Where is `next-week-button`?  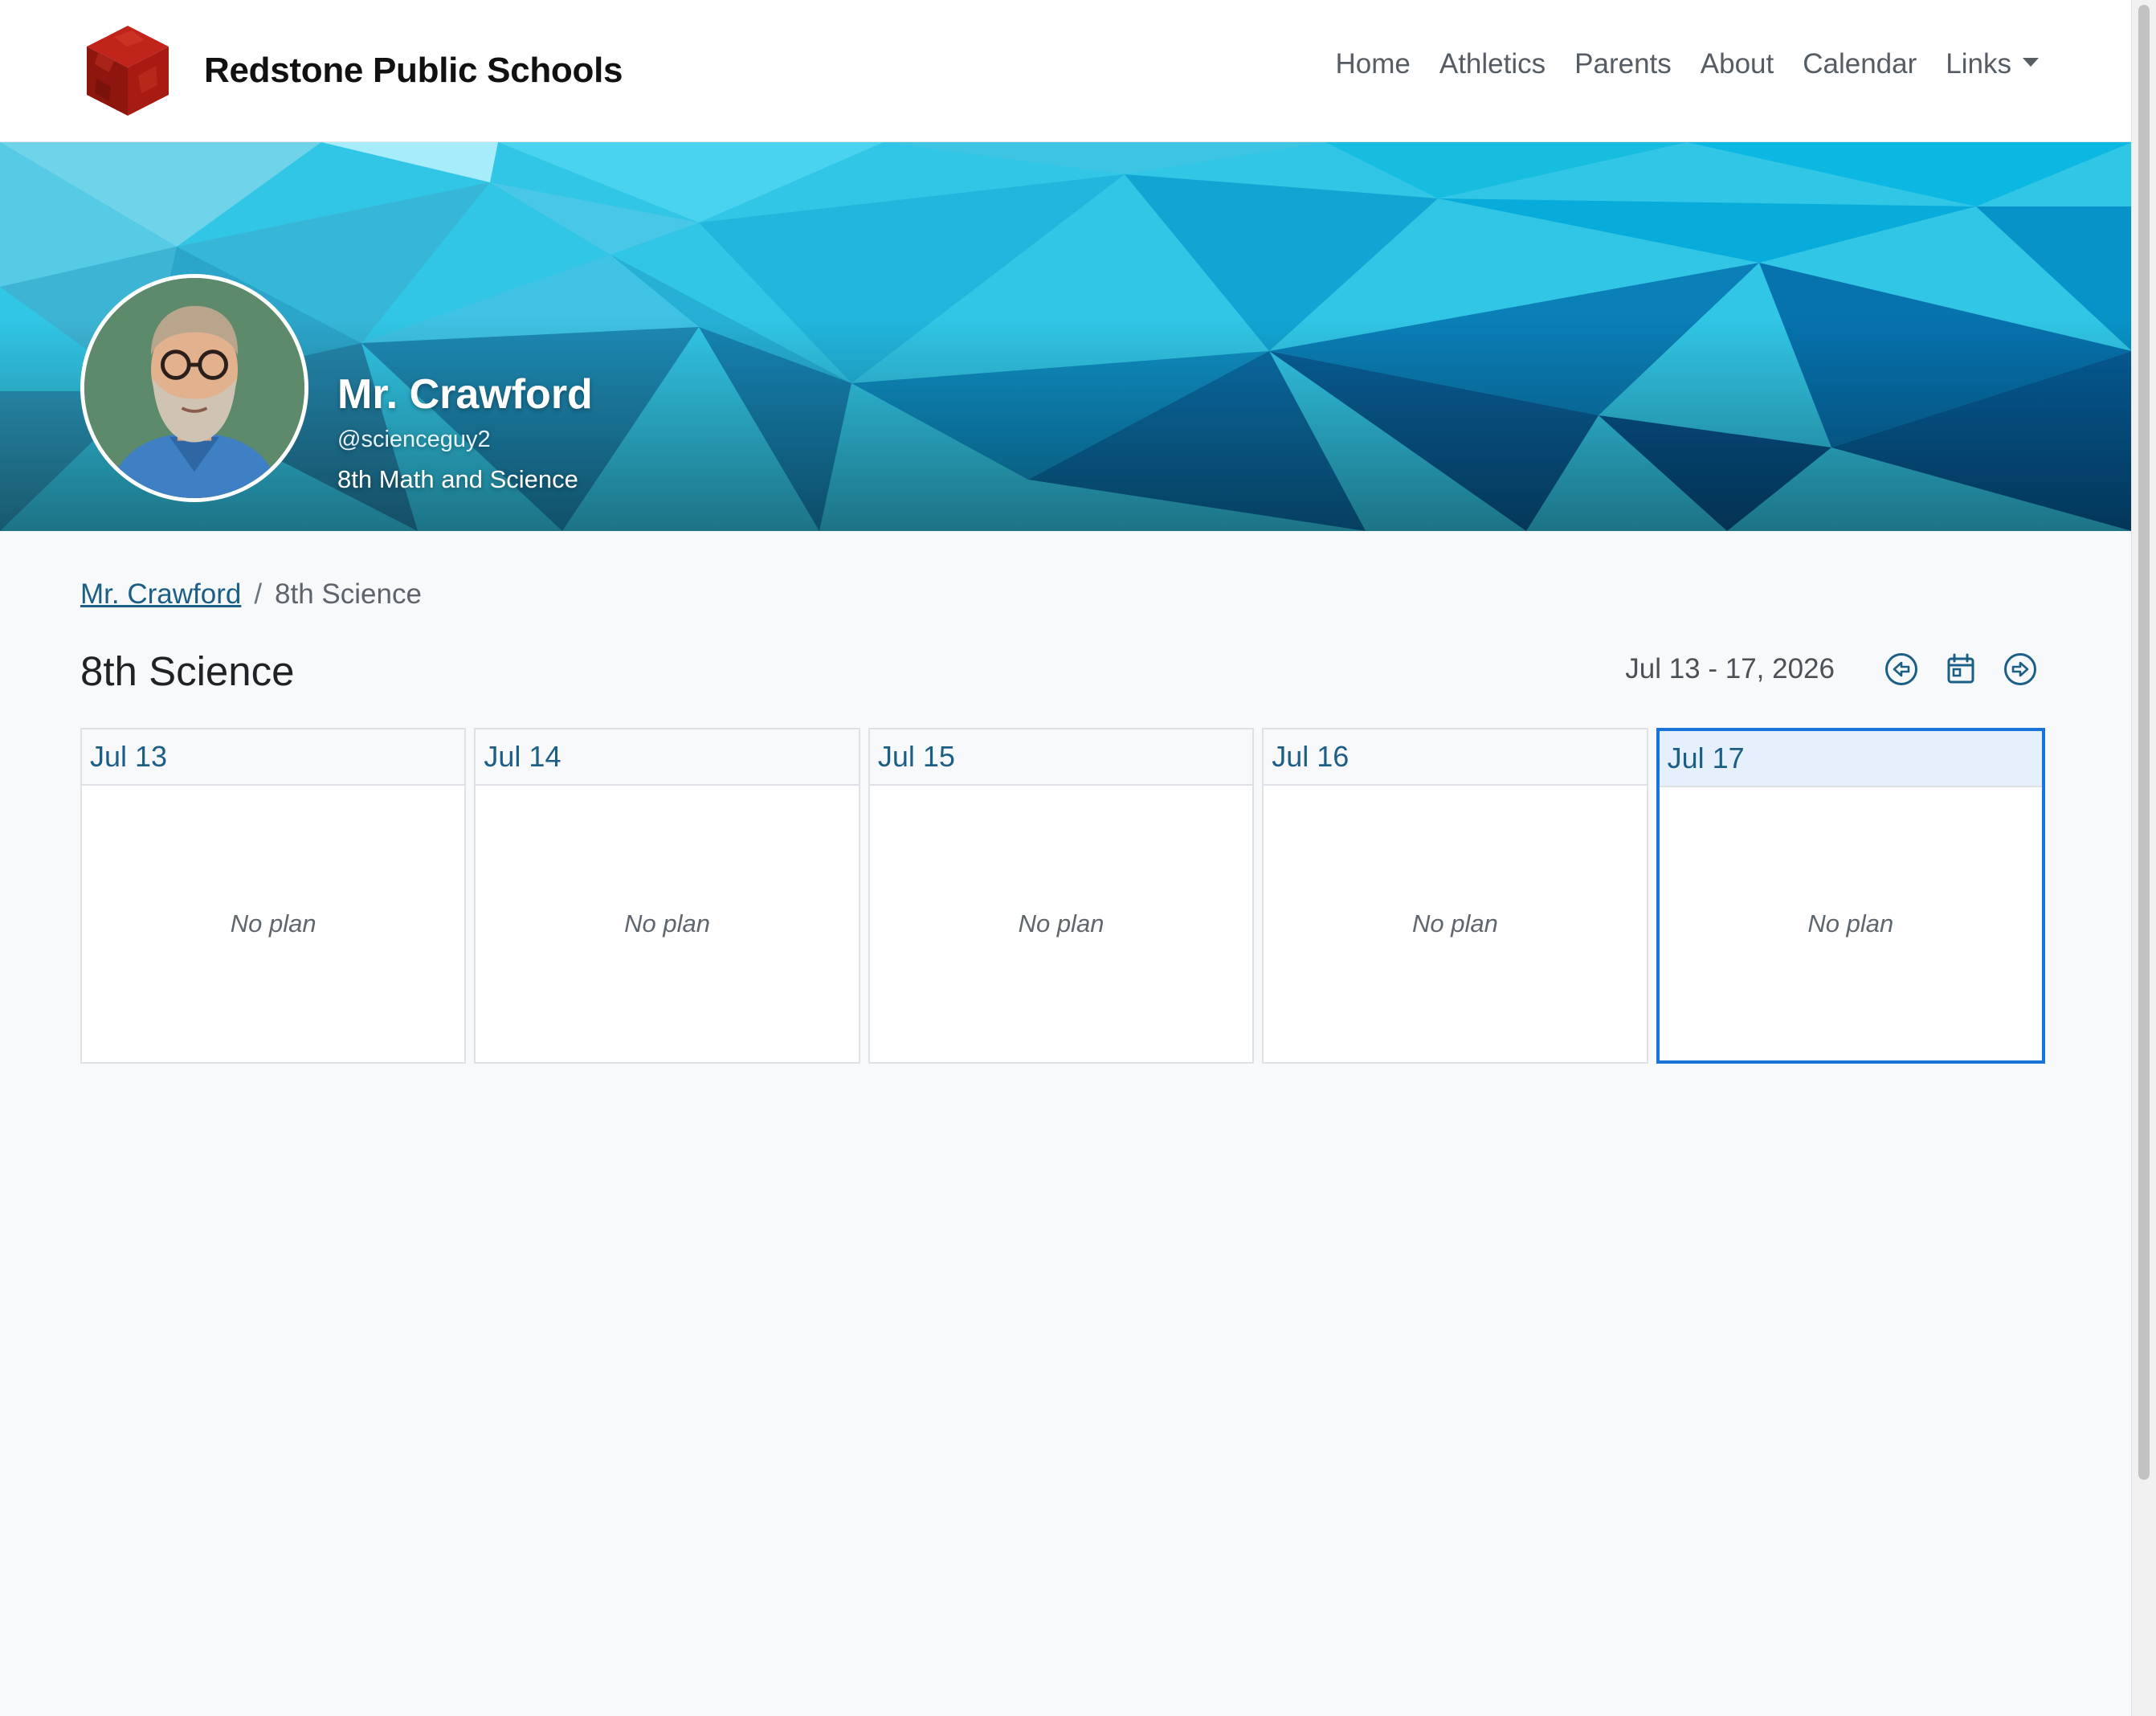
next-week-button is located at coordinates (2021, 669).